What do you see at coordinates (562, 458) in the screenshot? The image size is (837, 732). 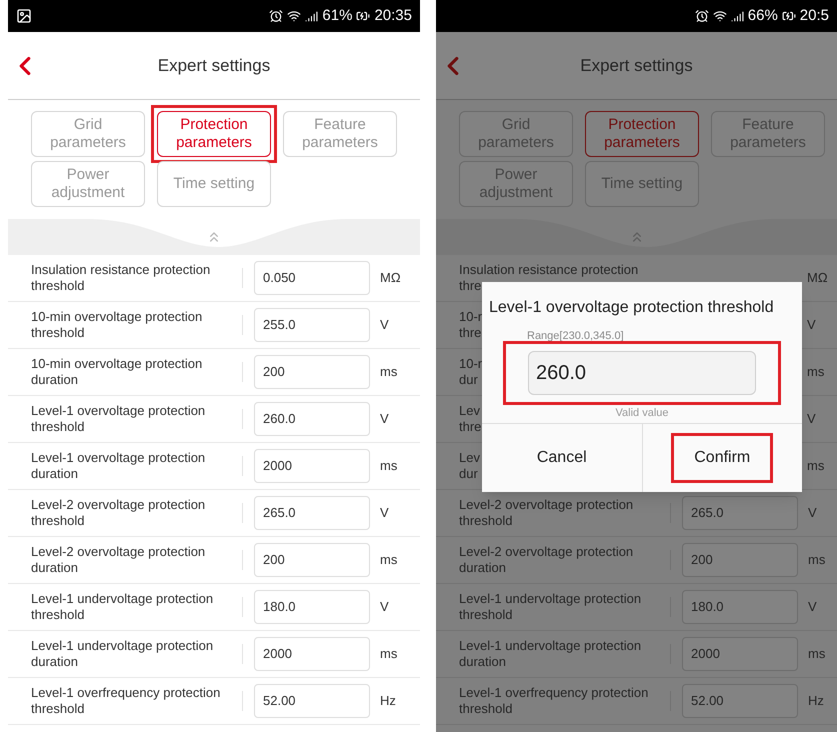 I see `dialog-button: Cancel` at bounding box center [562, 458].